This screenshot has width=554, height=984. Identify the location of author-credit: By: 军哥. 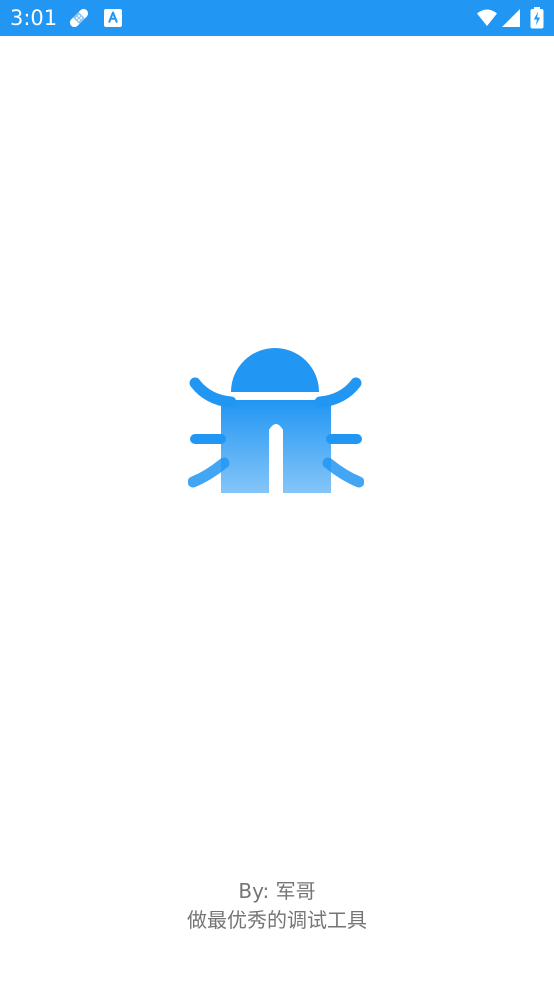
(277, 891).